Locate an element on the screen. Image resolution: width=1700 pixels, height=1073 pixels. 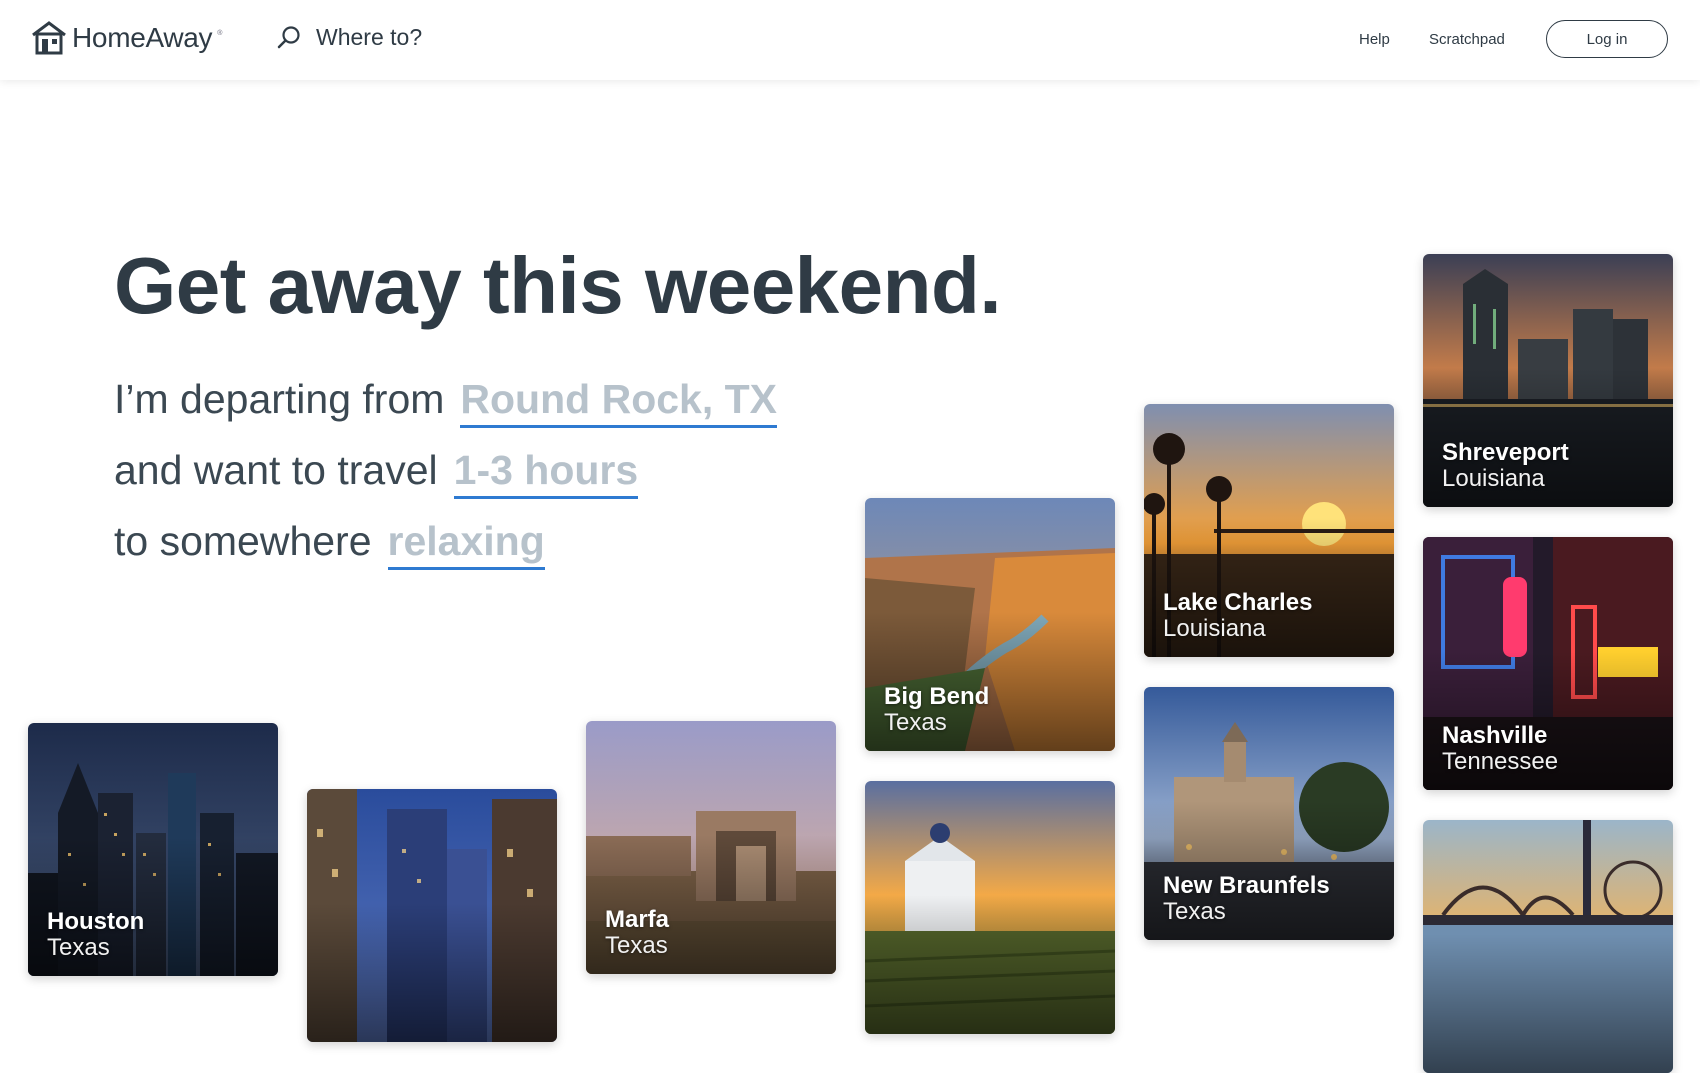
brand-name: HomeAway is located at coordinates (142, 37).